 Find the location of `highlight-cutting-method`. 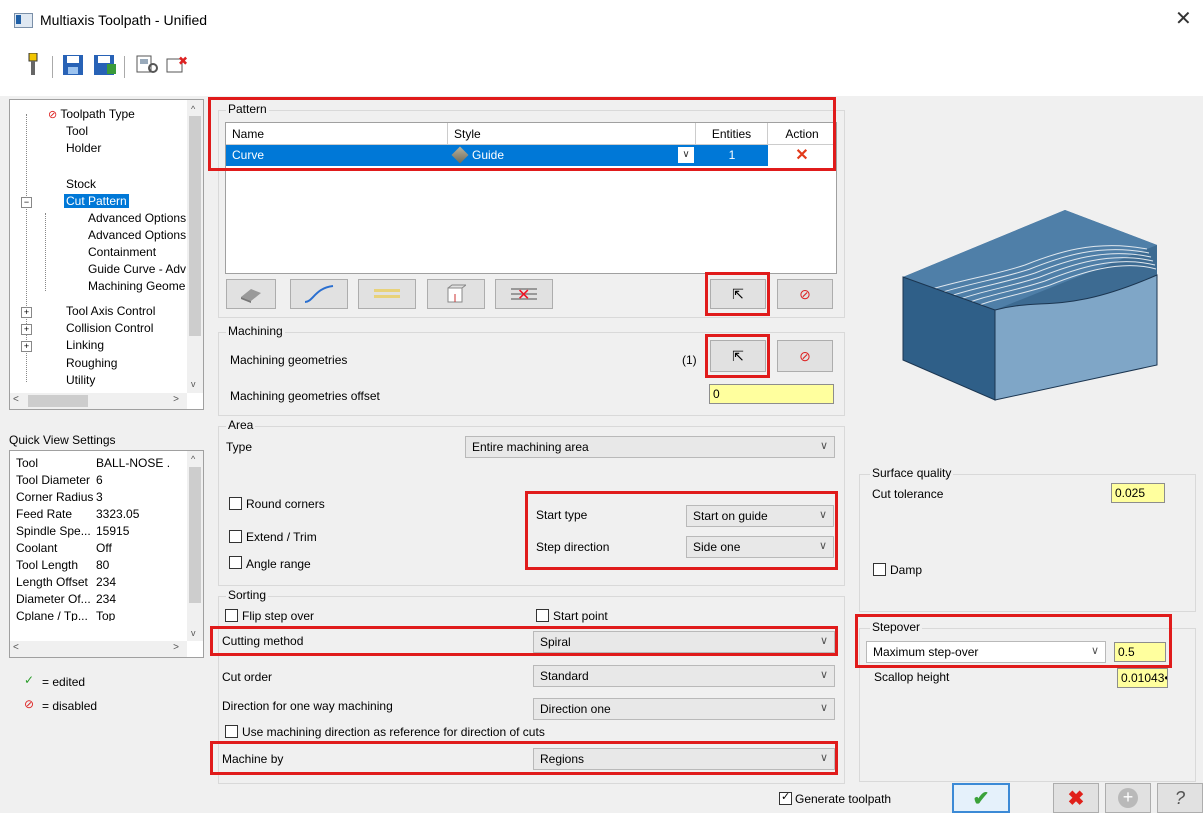

highlight-cutting-method is located at coordinates (524, 641).